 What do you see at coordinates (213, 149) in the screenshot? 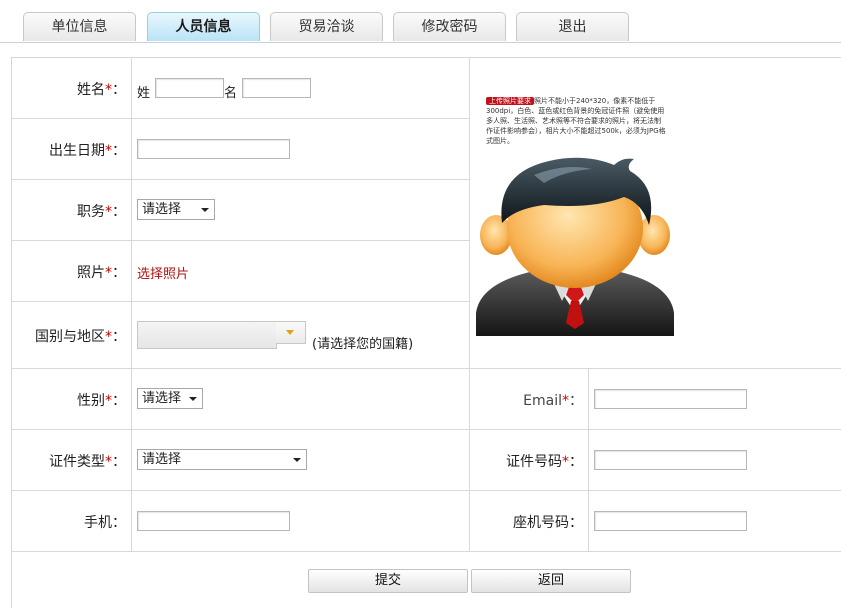
I see `birthdate-input` at bounding box center [213, 149].